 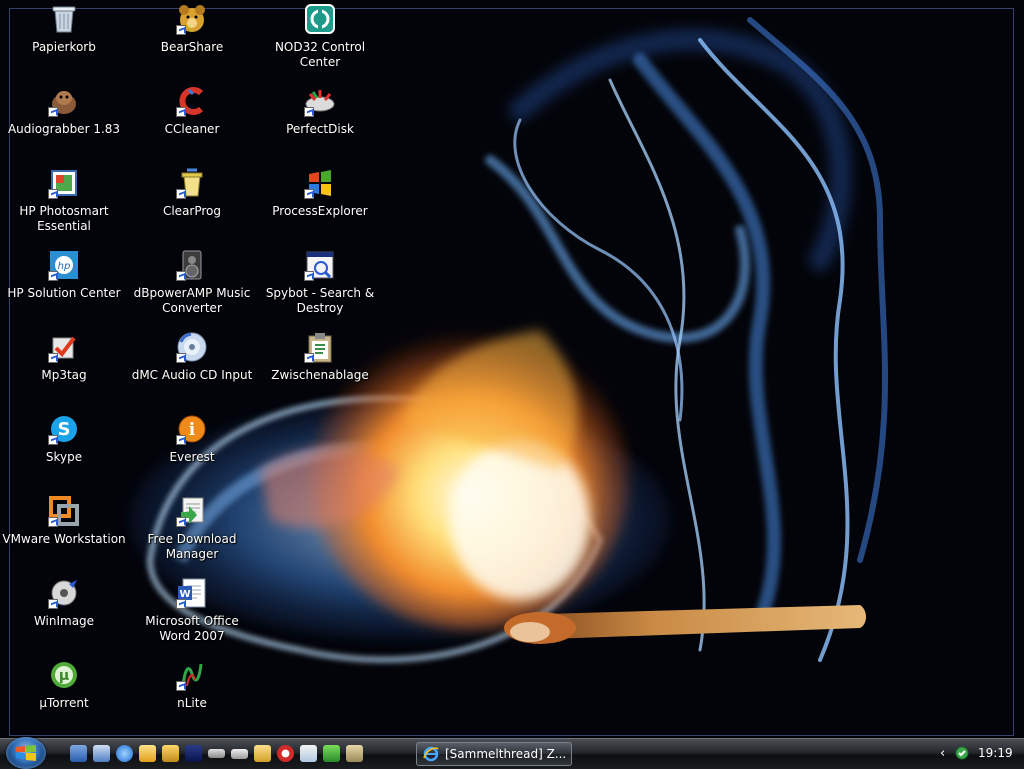 I want to click on icon-label: HP Solution Center, so click(x=64, y=293).